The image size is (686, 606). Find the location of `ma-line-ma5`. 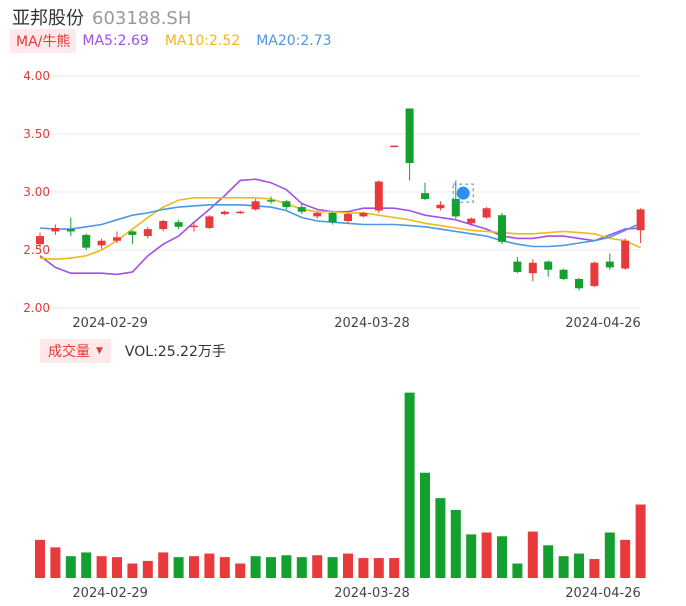

ma-line-ma5 is located at coordinates (340, 227).